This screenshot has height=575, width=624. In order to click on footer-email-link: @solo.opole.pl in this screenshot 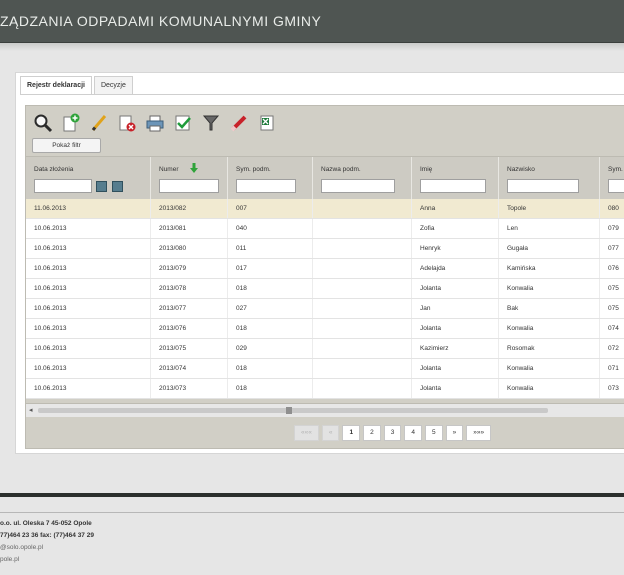, I will do `click(312, 548)`.